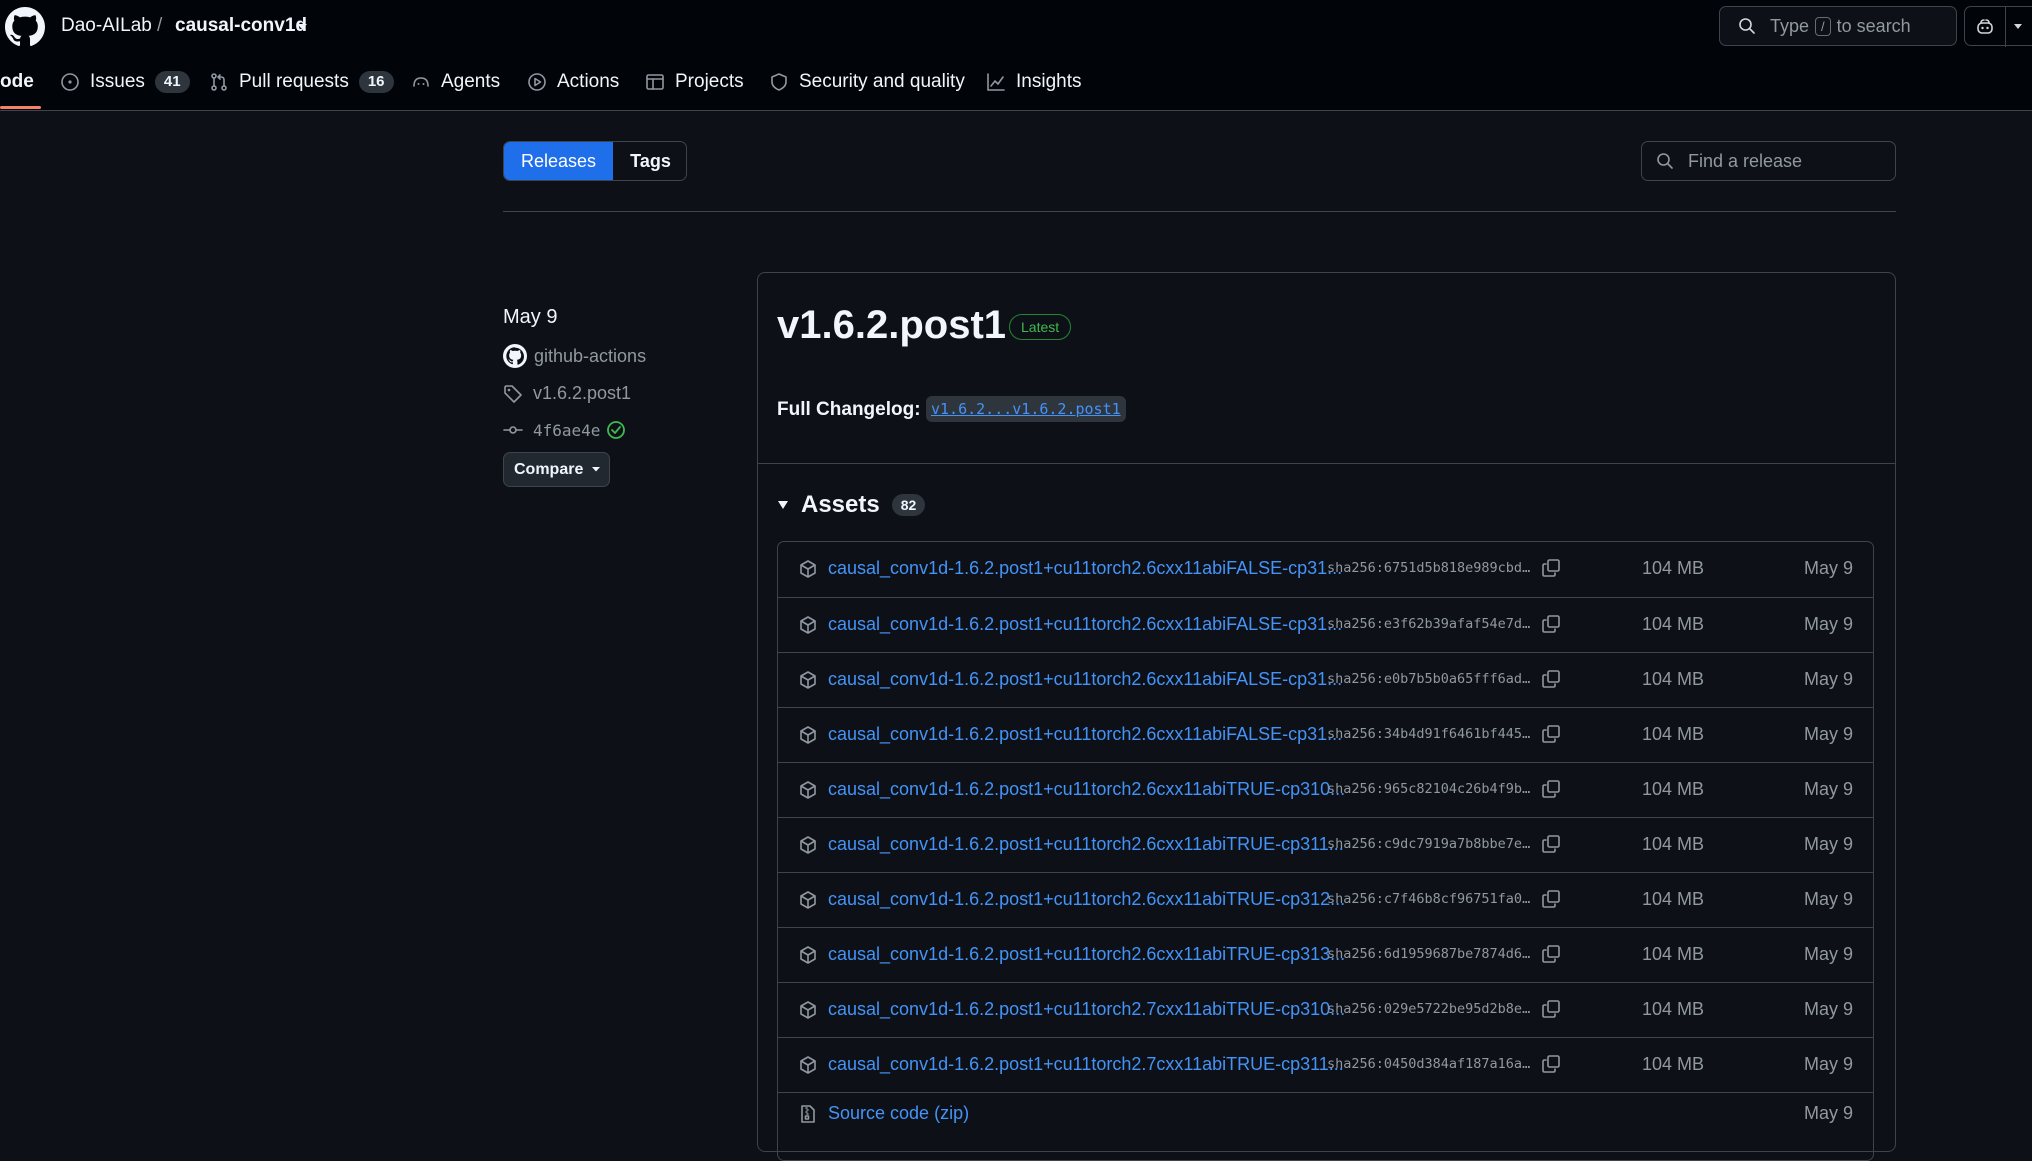  I want to click on pulls-count-badge: 16, so click(376, 82).